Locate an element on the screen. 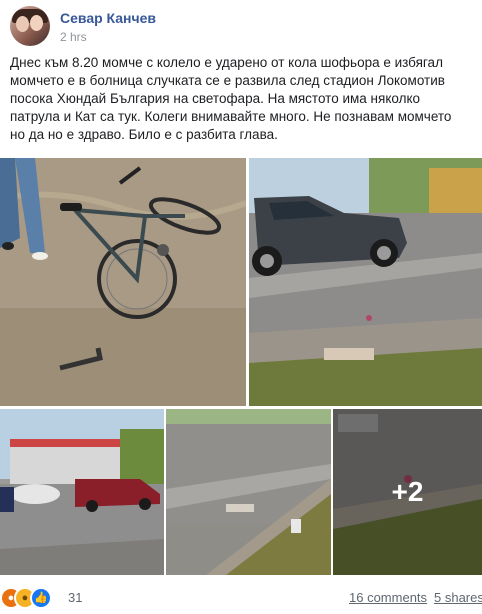 The image size is (482, 614). photo-stadium is located at coordinates (82, 492).